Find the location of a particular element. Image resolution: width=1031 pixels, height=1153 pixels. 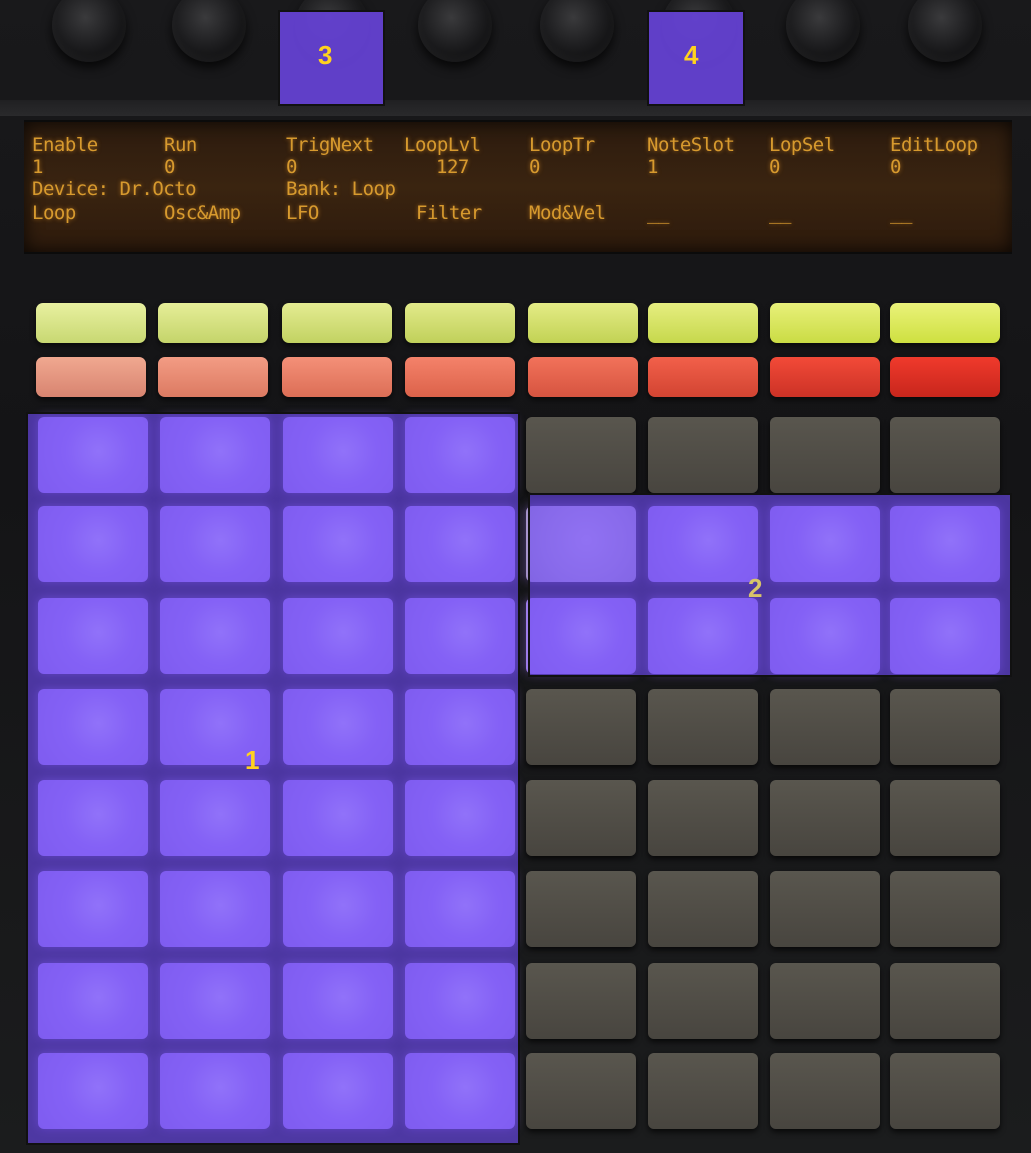

pad-r7-c6 is located at coordinates (703, 1001).